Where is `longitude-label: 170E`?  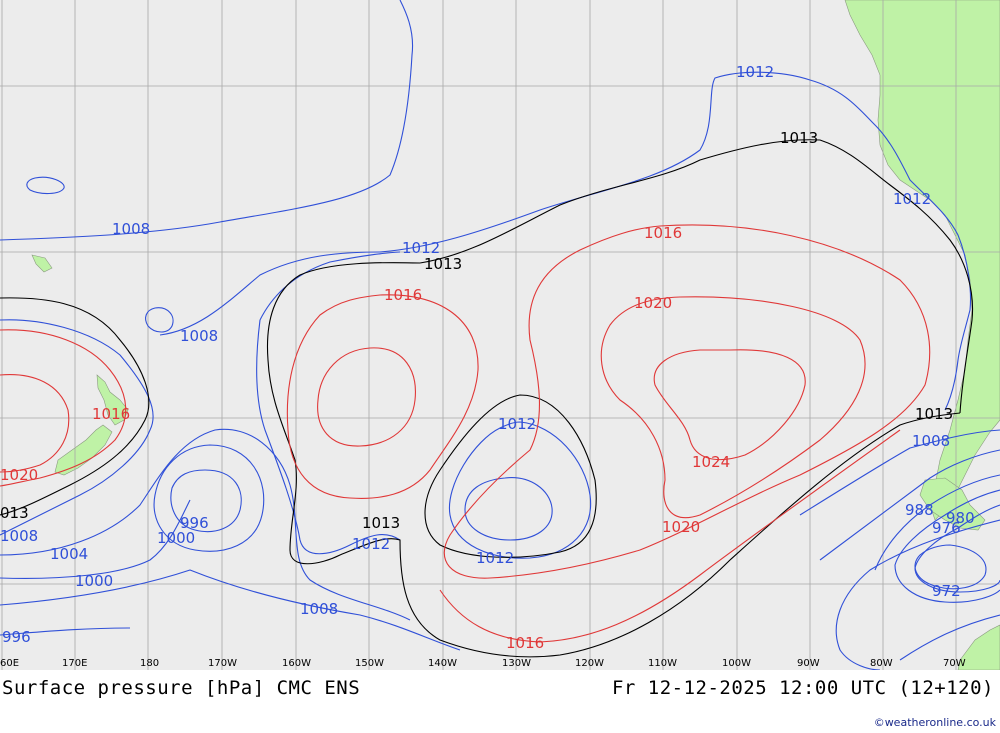 longitude-label: 170E is located at coordinates (74, 663).